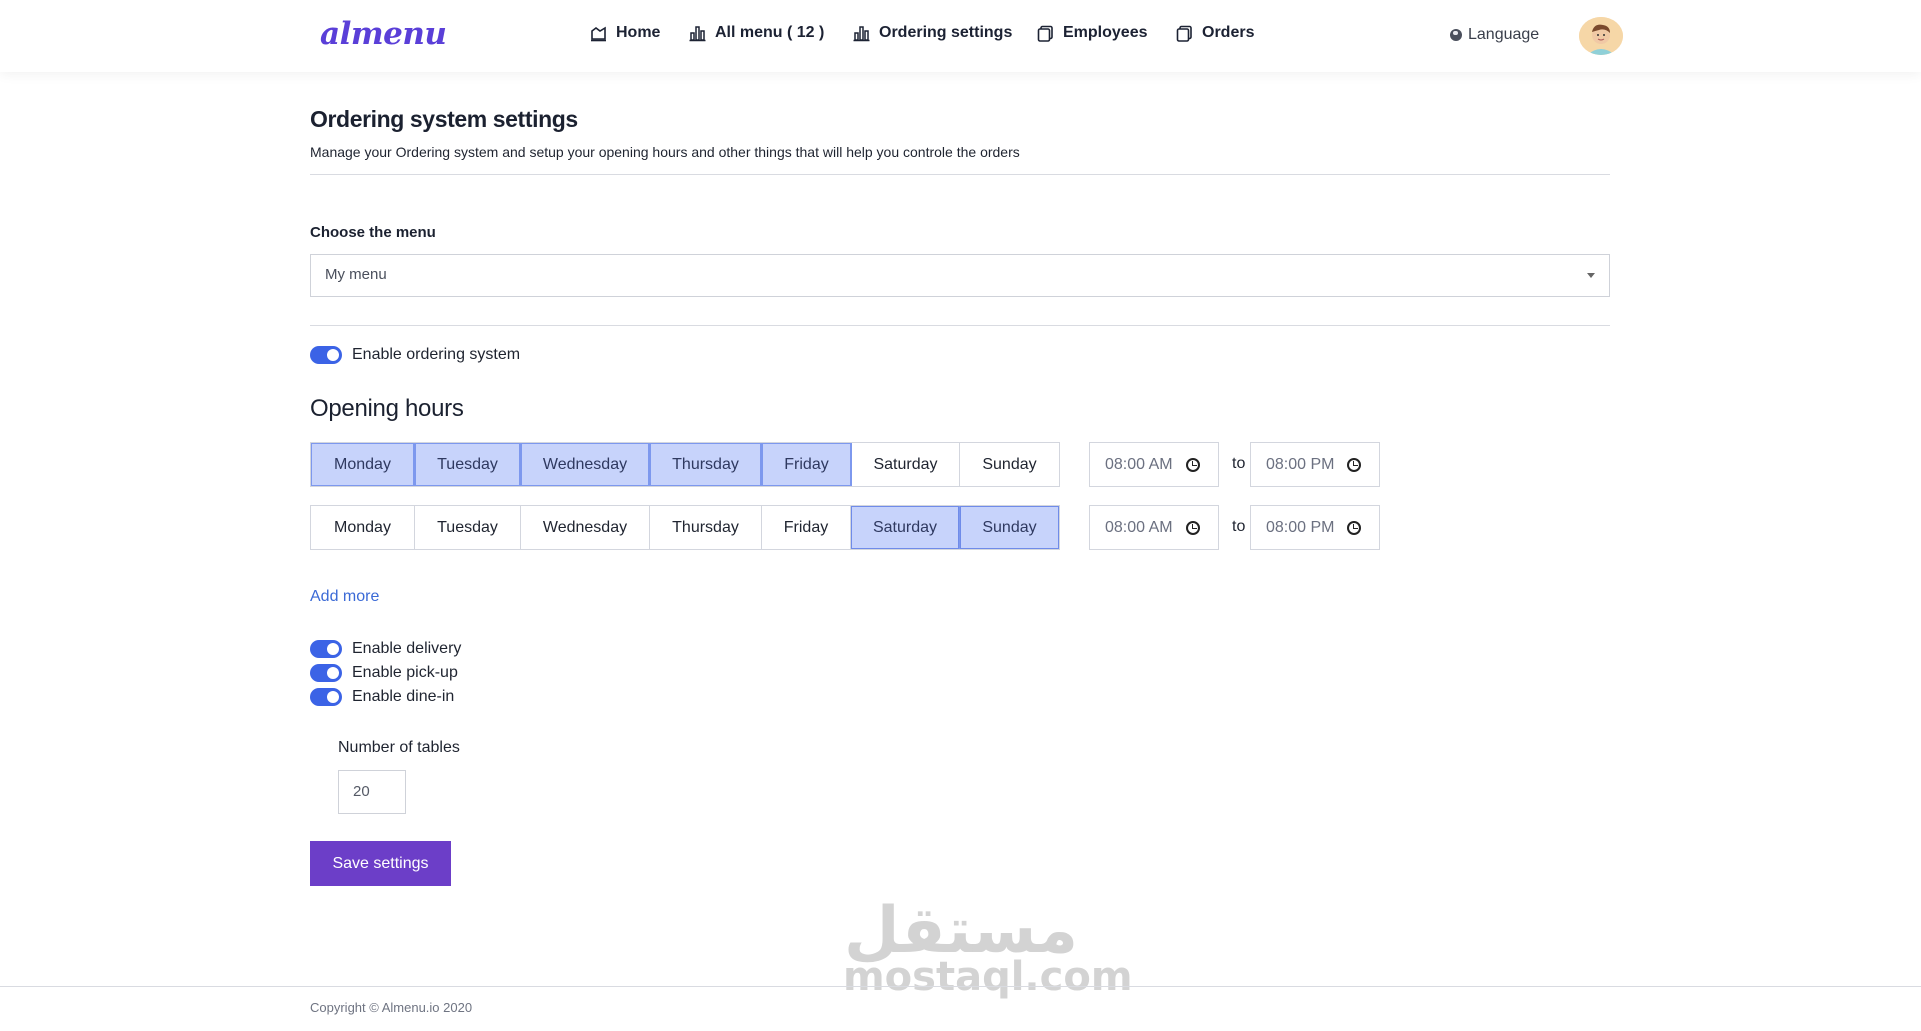  Describe the element at coordinates (399, 747) in the screenshot. I see `number-of-tables-label: Number of tables` at that location.